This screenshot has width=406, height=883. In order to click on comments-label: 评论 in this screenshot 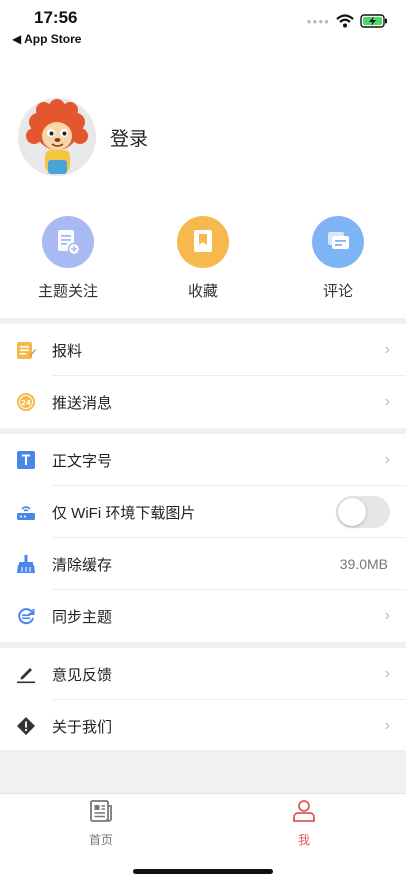, I will do `click(337, 291)`.